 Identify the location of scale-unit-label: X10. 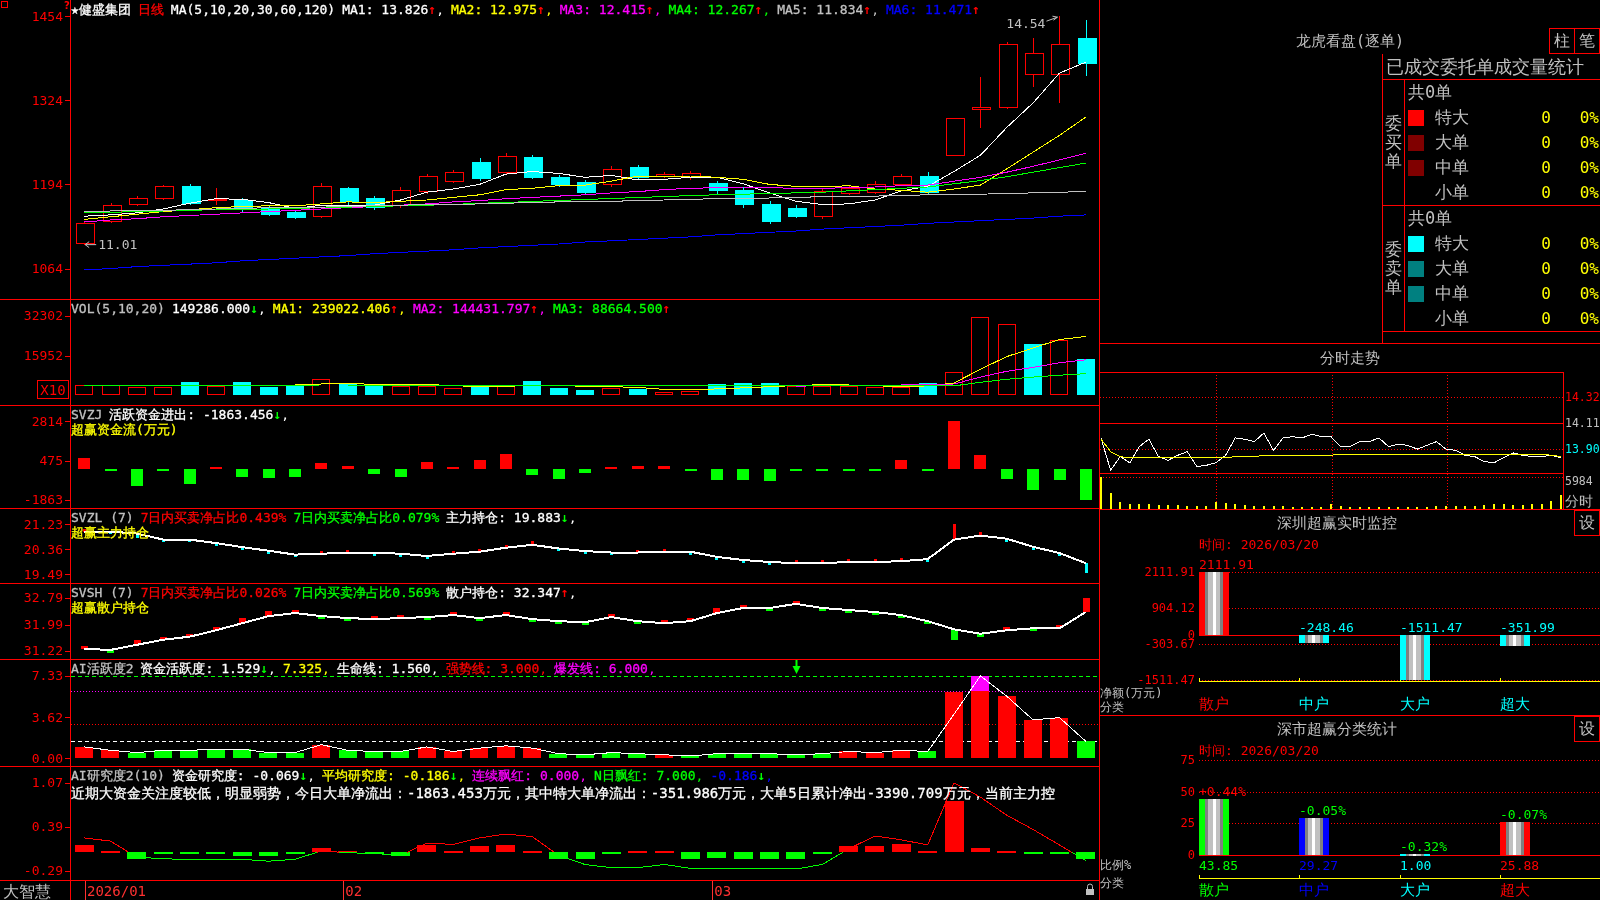
(53, 389).